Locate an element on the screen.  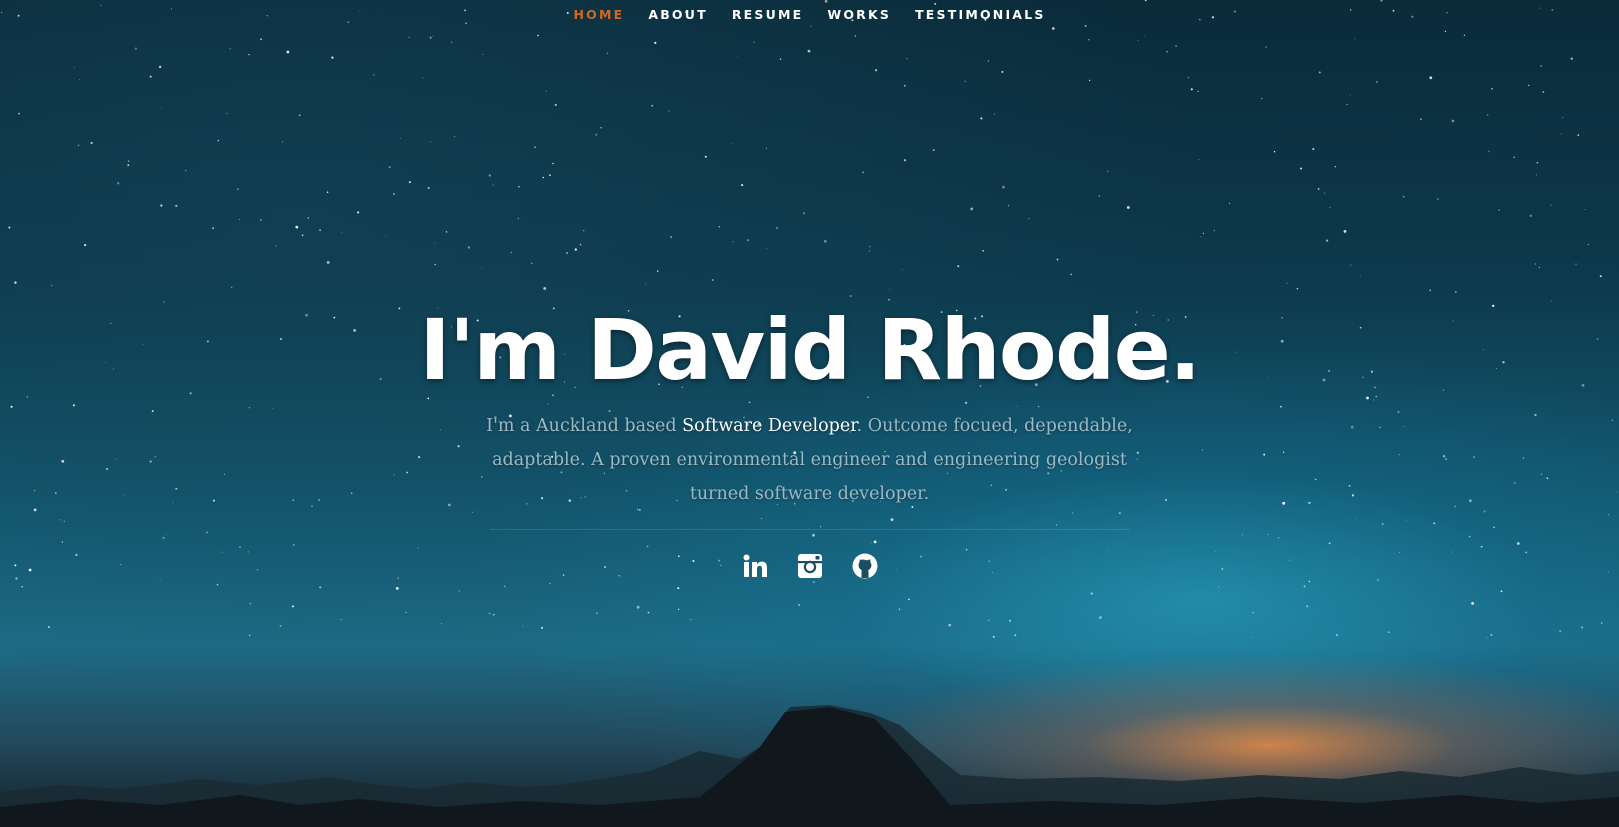
linkedin-link is located at coordinates (755, 566).